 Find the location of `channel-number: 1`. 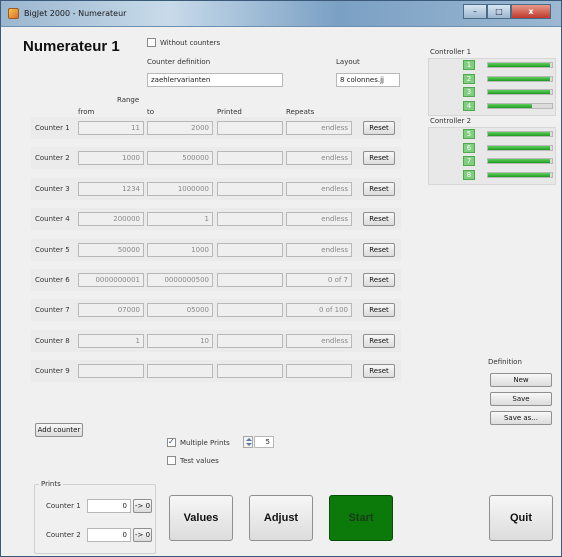

channel-number: 1 is located at coordinates (469, 65).